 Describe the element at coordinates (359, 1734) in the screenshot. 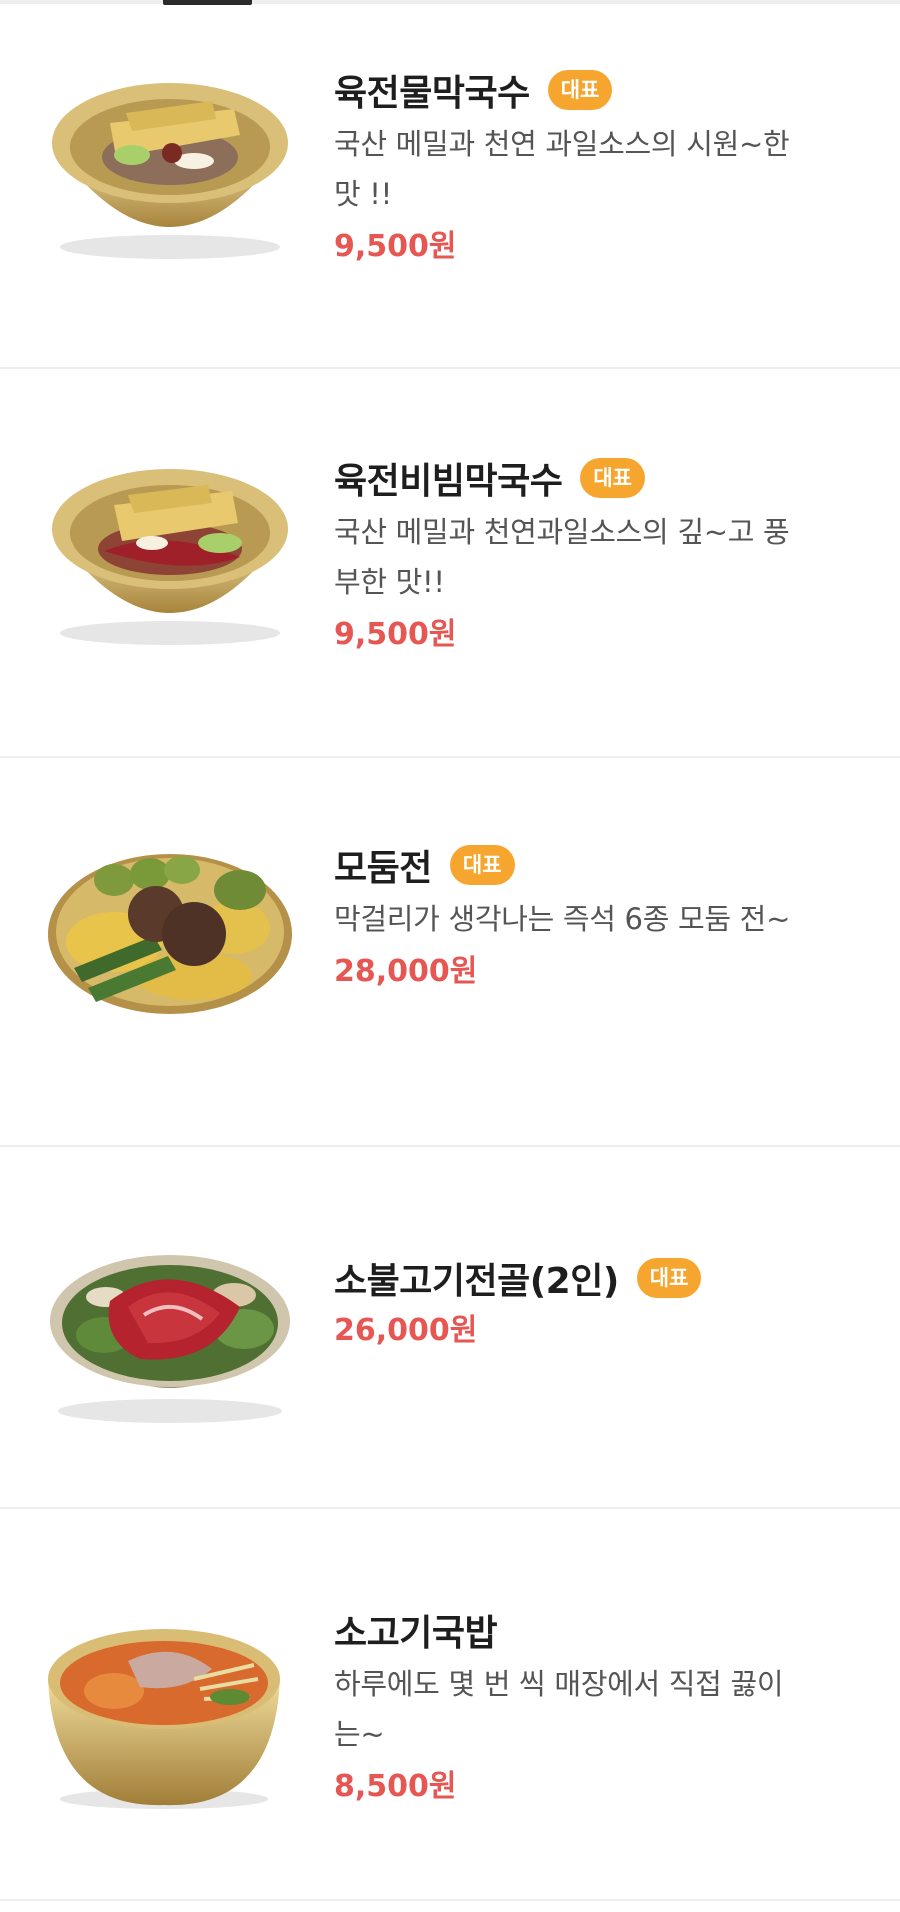

I see `menu-description-line: 는~` at that location.